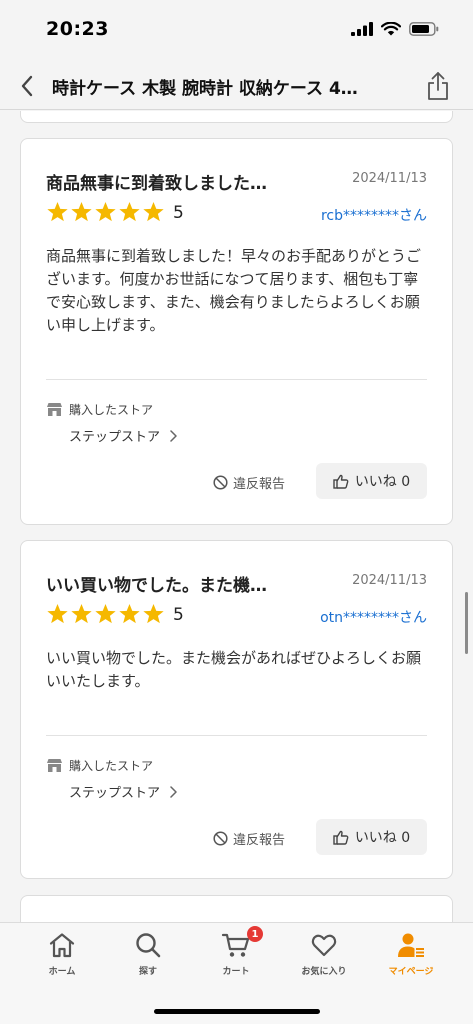  I want to click on share-button, so click(438, 86).